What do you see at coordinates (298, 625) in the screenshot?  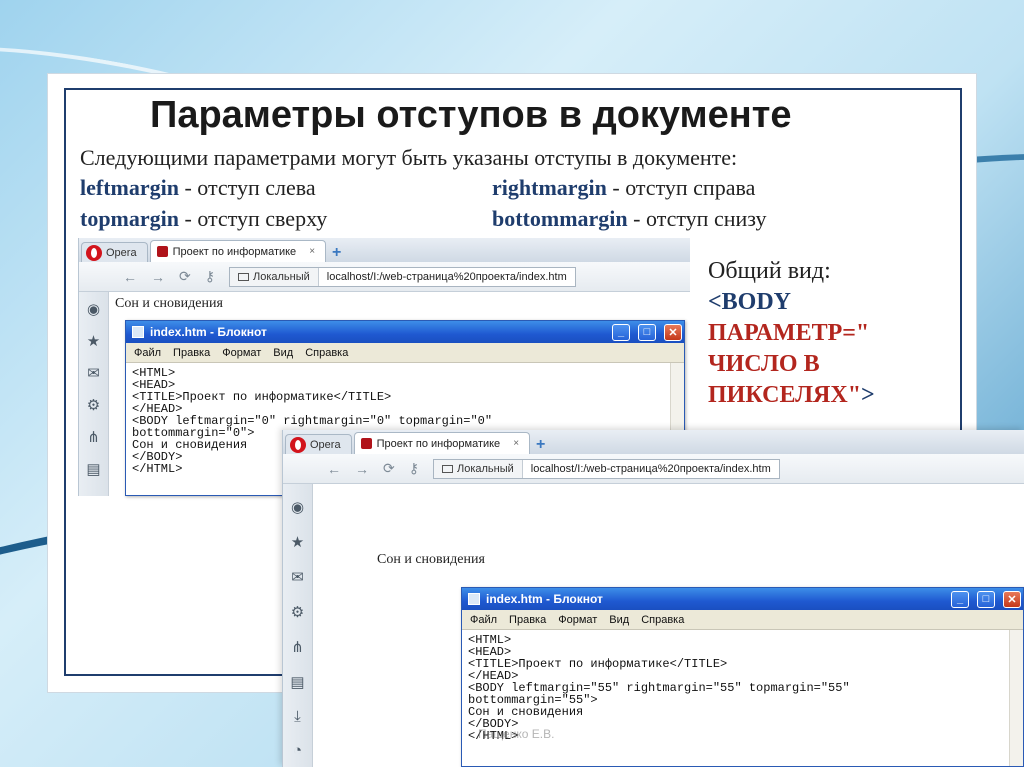 I see `browser-side-panel: ◉ ★ ✉ ⚙ ⋔ ▤ ⤓ ◔` at bounding box center [298, 625].